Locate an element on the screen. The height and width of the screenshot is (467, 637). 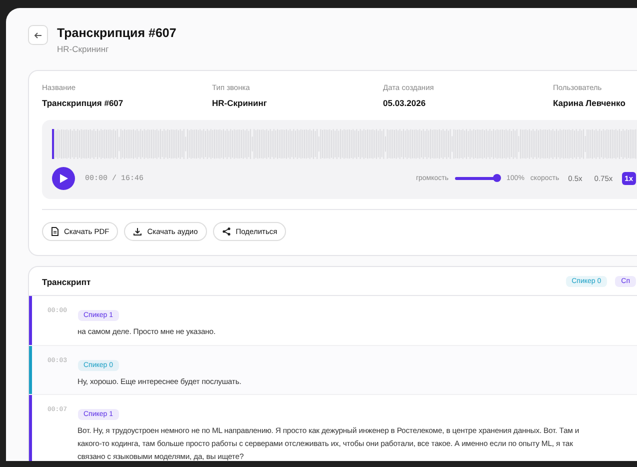
page-subtitle: HR-Скрининг is located at coordinates (83, 49).